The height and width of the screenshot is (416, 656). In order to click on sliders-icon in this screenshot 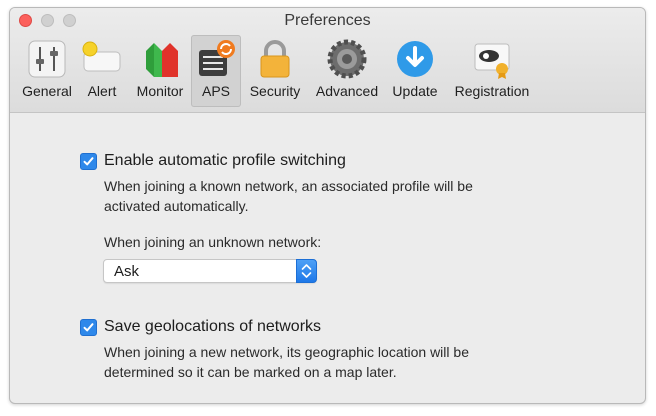, I will do `click(47, 59)`.